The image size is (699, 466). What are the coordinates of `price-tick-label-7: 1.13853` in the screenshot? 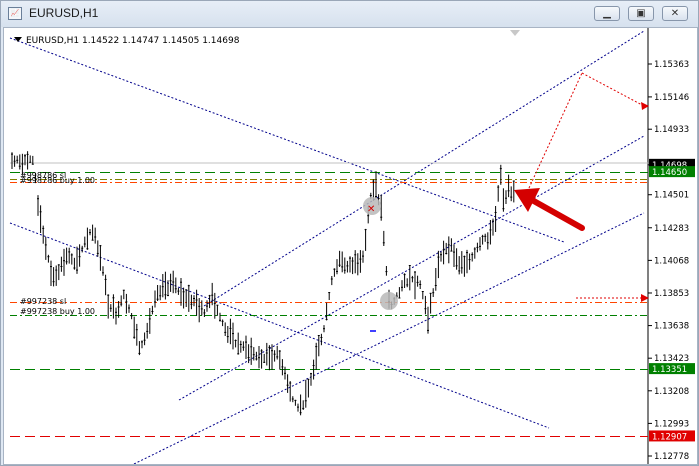 It's located at (671, 294).